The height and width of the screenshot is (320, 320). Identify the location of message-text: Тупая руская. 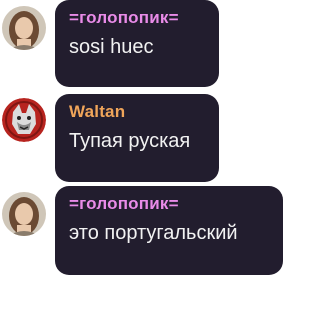
(130, 141).